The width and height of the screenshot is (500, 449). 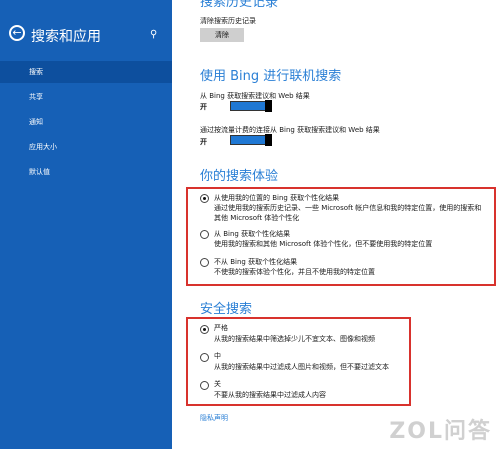 What do you see at coordinates (222, 35) in the screenshot?
I see `clear-history-button: 清除` at bounding box center [222, 35].